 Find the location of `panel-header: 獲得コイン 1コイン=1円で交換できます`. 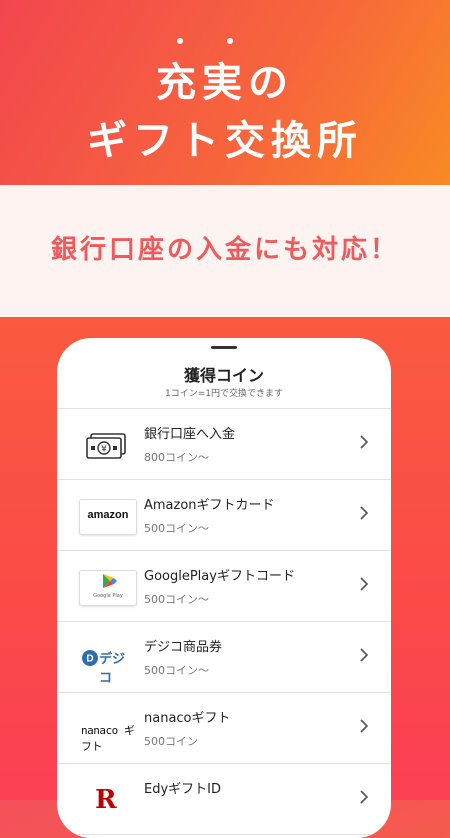

panel-header: 獲得コイン 1コイン=1円で交換できます is located at coordinates (224, 373).